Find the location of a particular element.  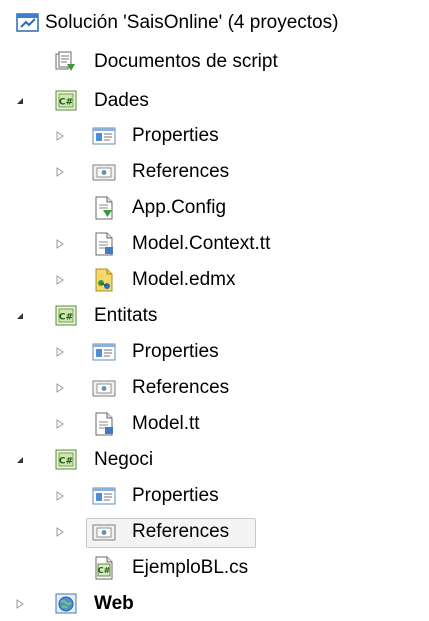

script-docs-icon is located at coordinates (66, 62).